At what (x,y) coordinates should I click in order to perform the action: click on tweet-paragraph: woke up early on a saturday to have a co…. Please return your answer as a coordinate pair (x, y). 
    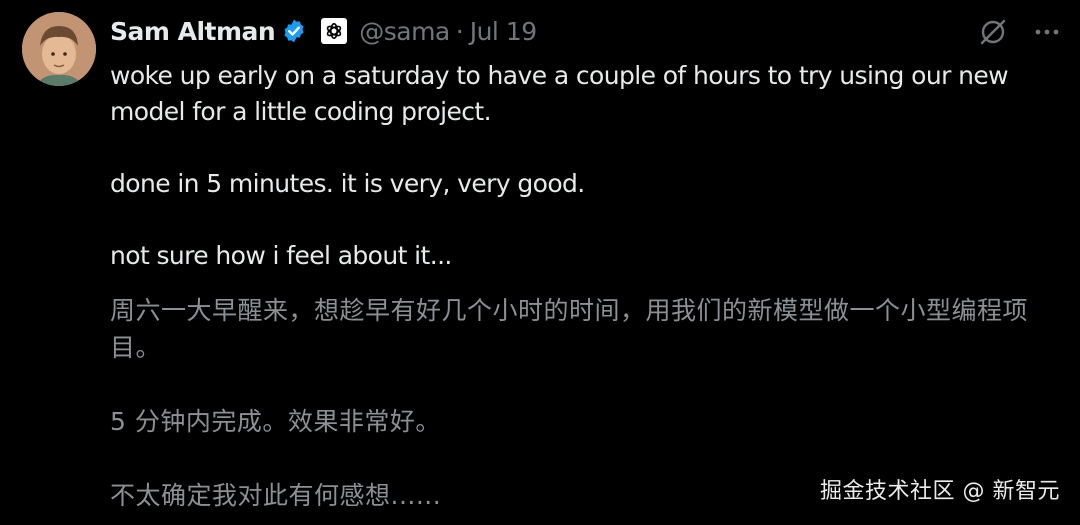
    Looking at the image, I should click on (559, 93).